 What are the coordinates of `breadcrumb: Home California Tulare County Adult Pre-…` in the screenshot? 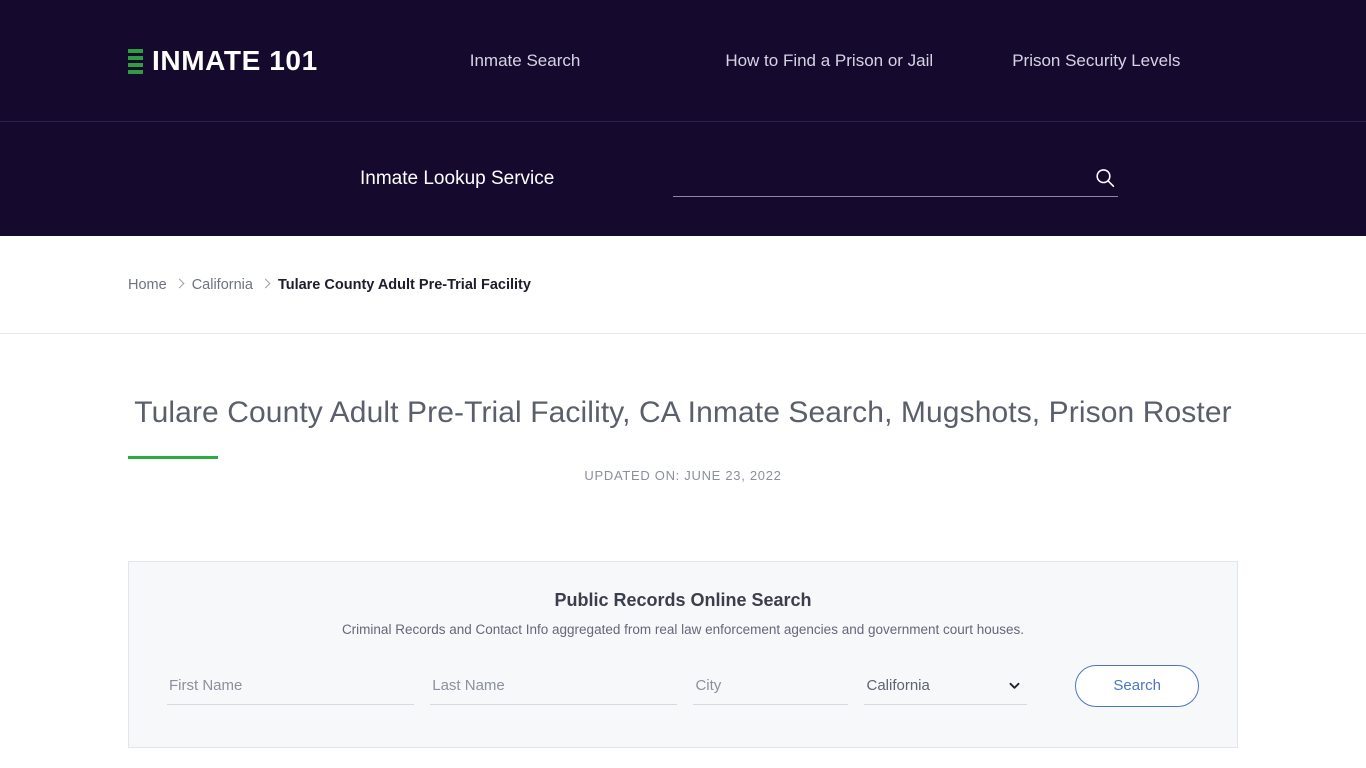 It's located at (683, 285).